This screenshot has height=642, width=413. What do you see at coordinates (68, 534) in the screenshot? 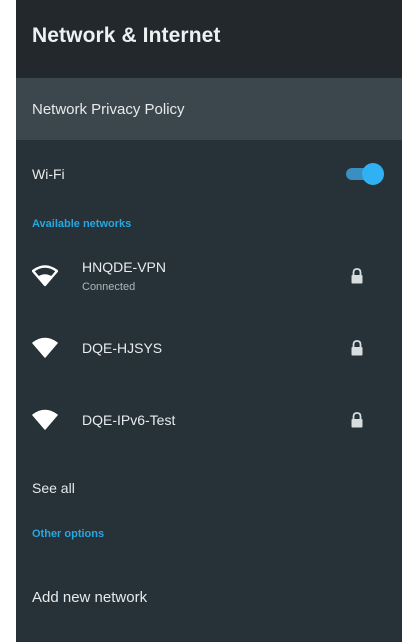
I see `other-options-label: Other options` at bounding box center [68, 534].